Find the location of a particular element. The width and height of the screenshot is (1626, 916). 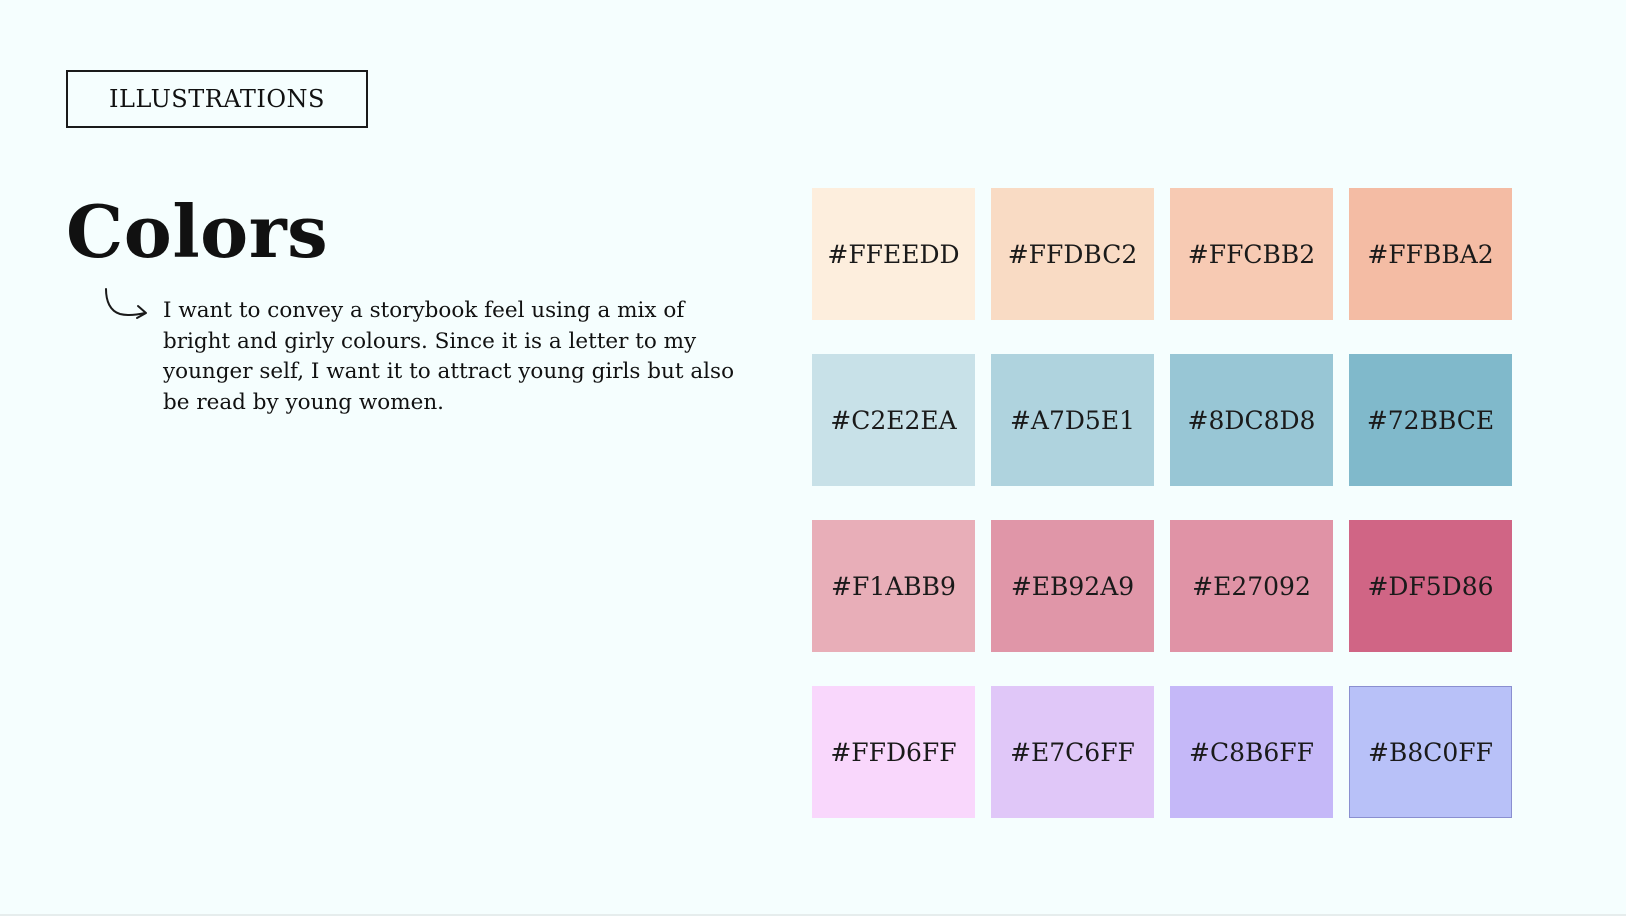

color-swatch: #FFEEDD is located at coordinates (893, 254).